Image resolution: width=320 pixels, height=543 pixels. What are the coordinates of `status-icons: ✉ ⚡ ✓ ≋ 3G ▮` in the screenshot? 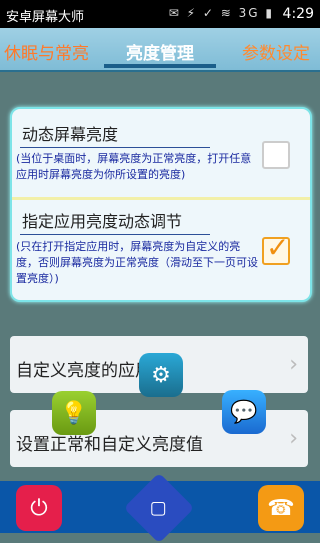 It's located at (221, 13).